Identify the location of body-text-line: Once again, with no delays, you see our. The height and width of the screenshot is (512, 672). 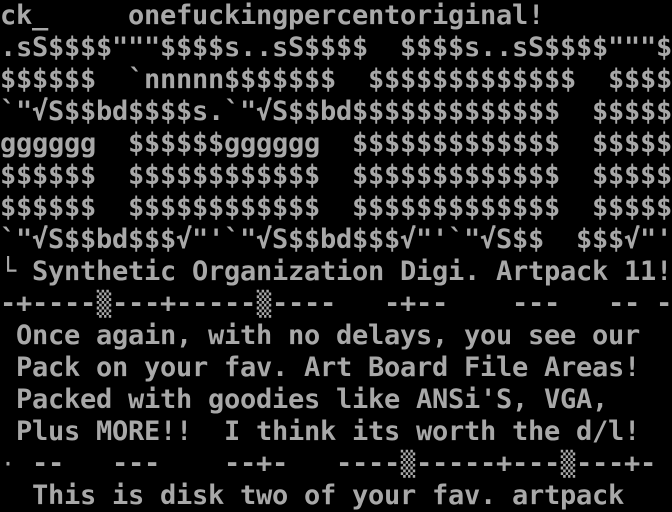
(328, 335).